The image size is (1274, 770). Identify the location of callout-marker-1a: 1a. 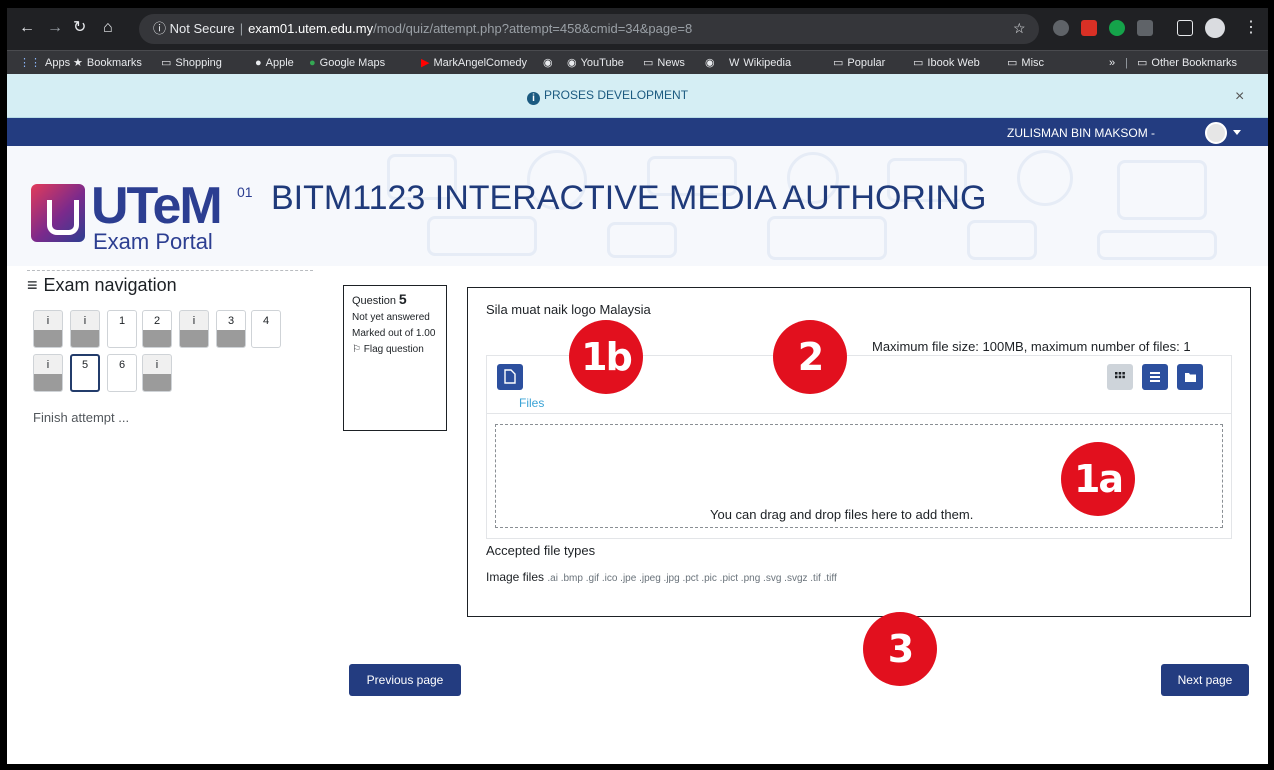
(1098, 479).